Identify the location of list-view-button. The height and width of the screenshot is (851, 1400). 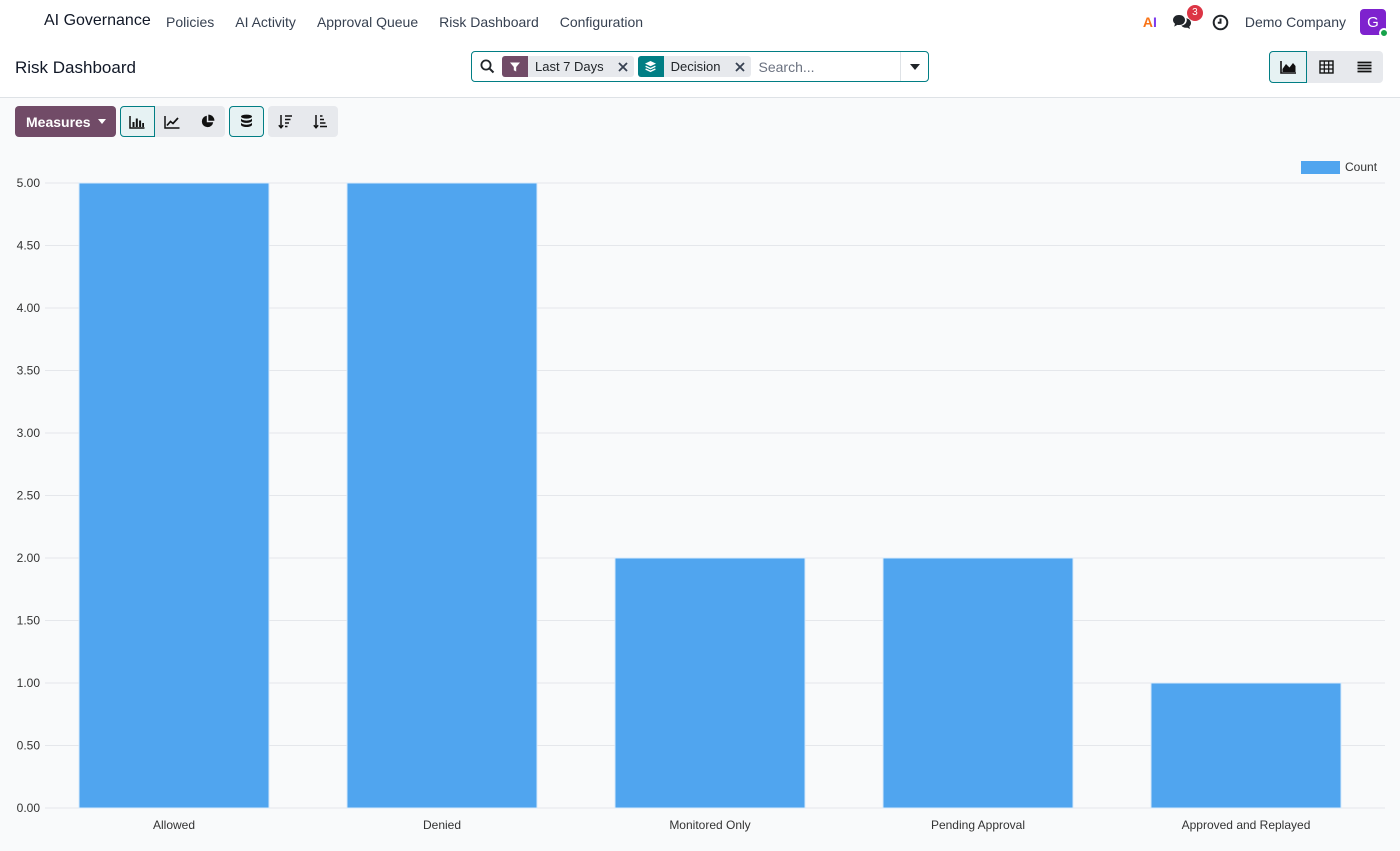
(1364, 67).